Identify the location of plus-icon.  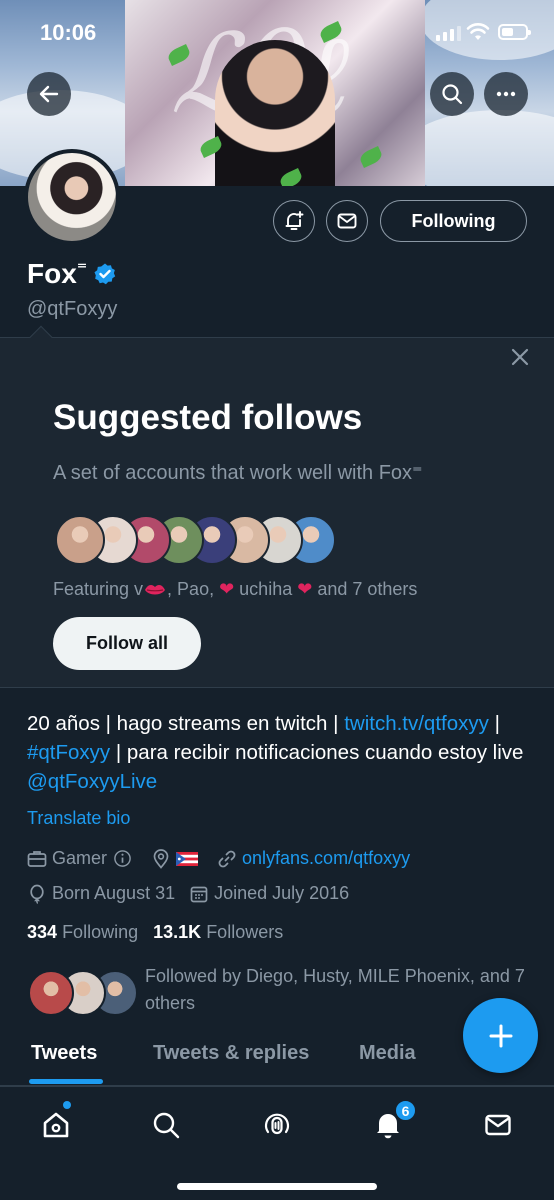
(500, 1035).